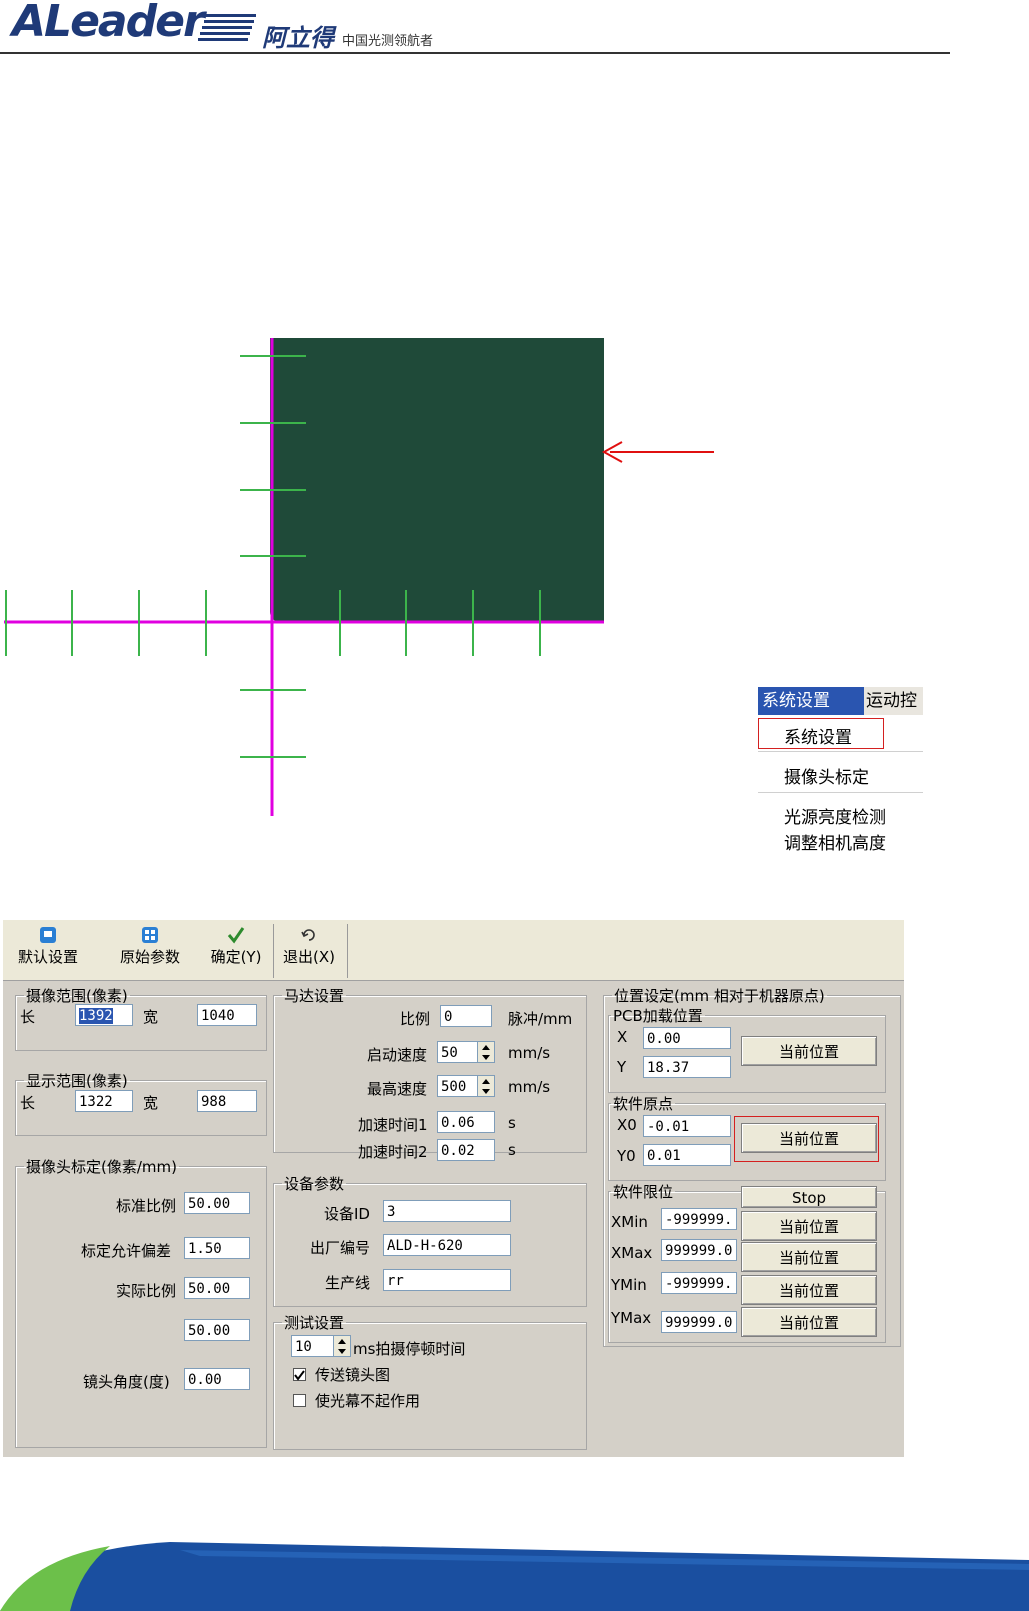 This screenshot has width=1029, height=1611. I want to click on pause-value: 10, so click(303, 1347).